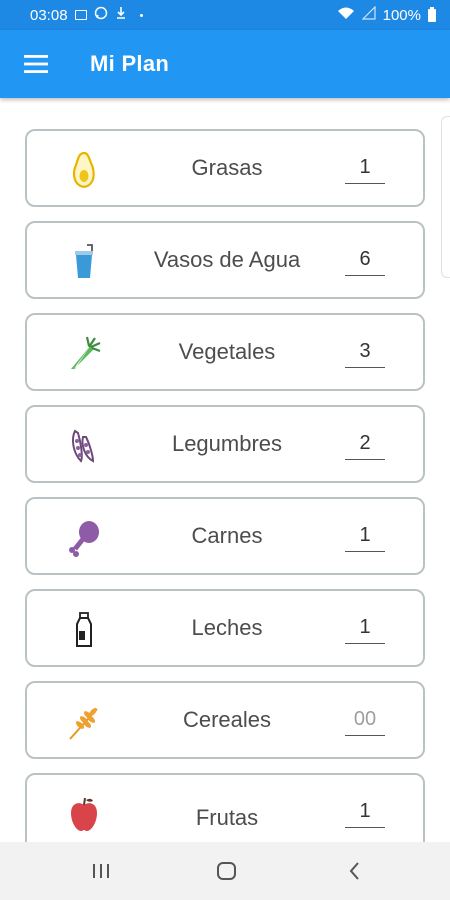 The image size is (450, 900). I want to click on home-icon, so click(227, 871).